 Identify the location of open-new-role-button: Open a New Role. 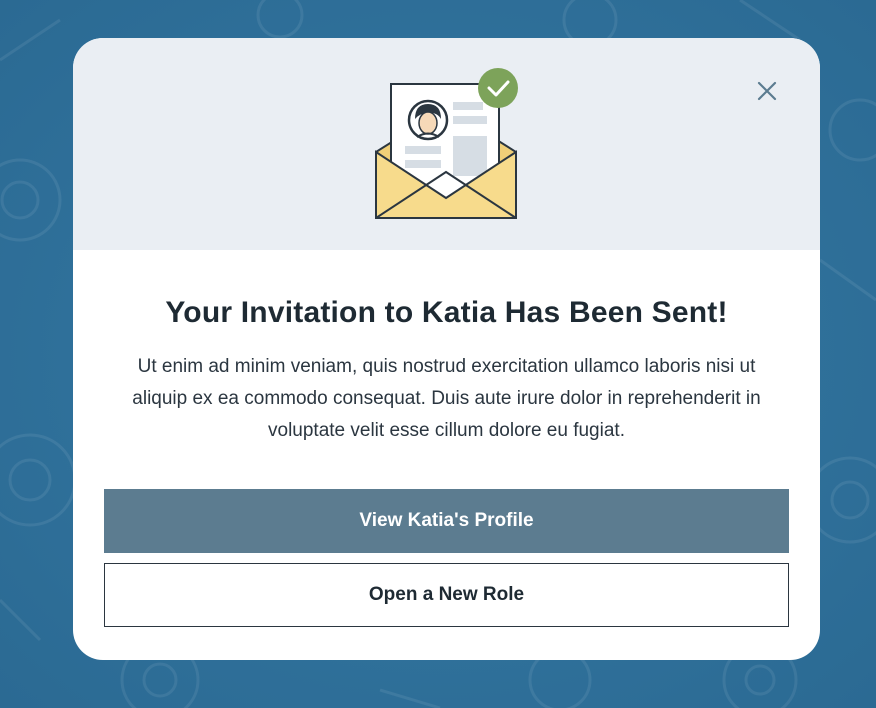
(446, 595).